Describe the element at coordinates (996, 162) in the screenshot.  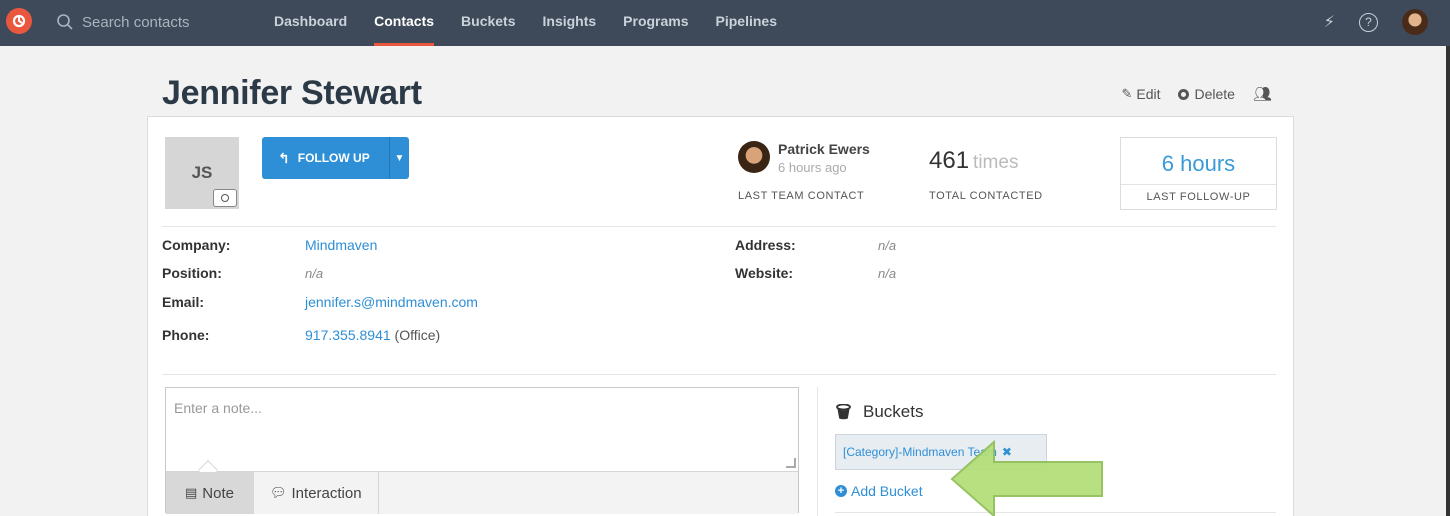
I see `total-contacted-unit: times` at that location.